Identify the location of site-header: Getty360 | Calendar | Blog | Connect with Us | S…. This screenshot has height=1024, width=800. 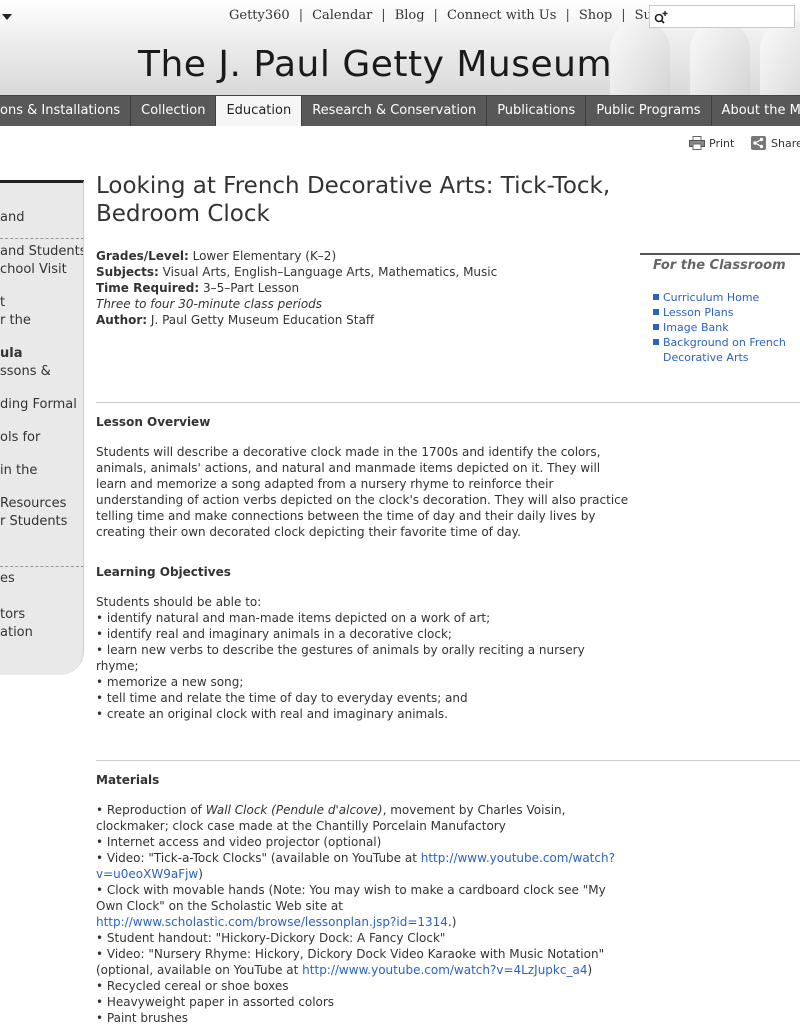
(400, 47).